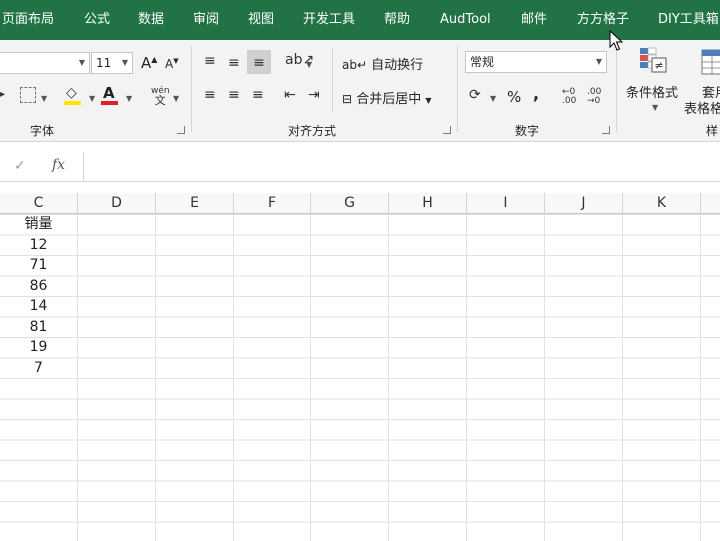 The image size is (720, 541). Describe the element at coordinates (712, 131) in the screenshot. I see `styles-group-label: 样` at that location.